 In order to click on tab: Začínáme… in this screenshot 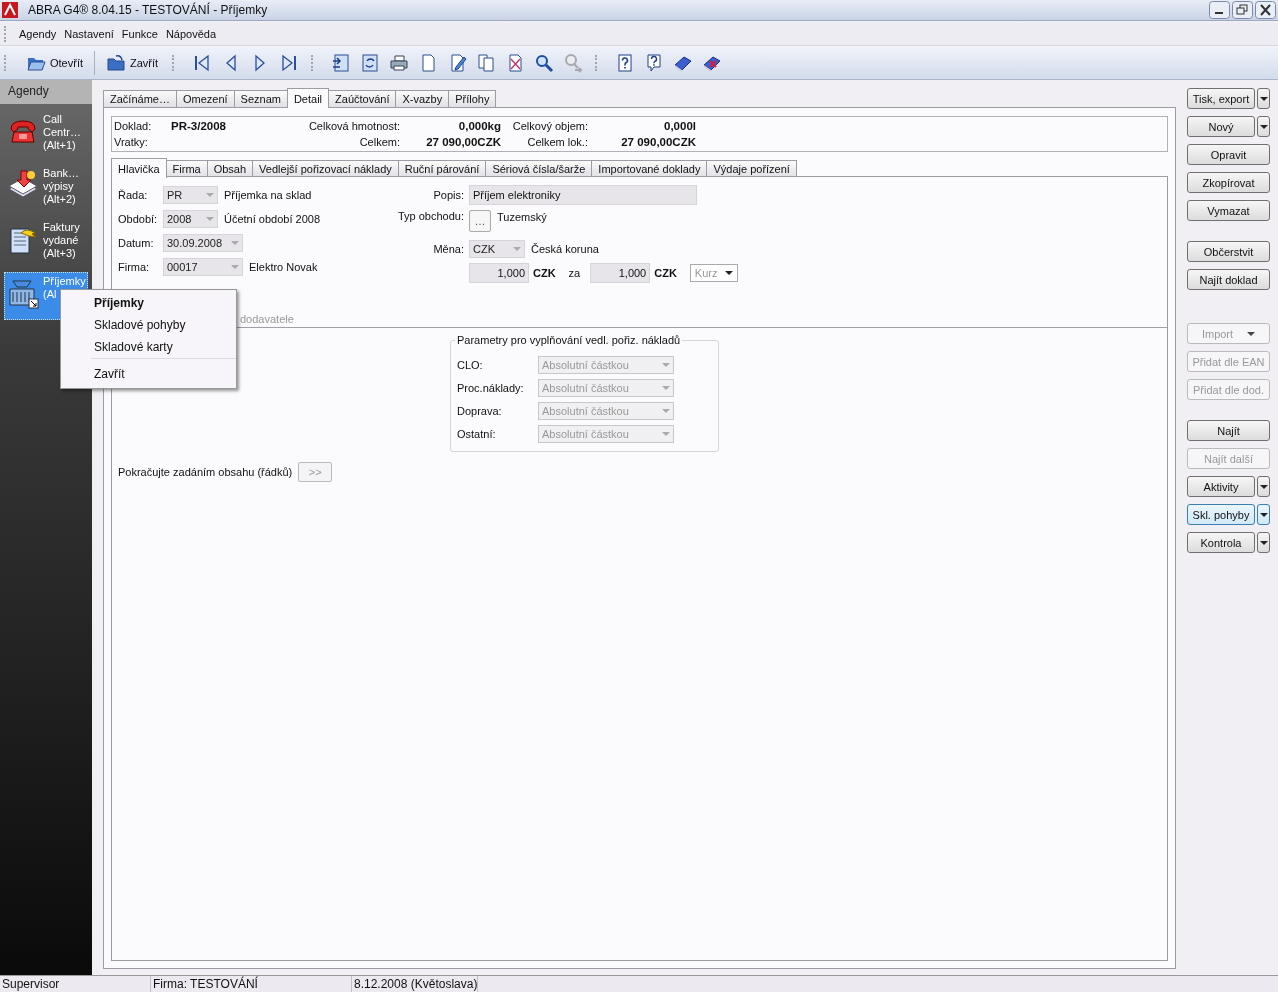, I will do `click(140, 98)`.